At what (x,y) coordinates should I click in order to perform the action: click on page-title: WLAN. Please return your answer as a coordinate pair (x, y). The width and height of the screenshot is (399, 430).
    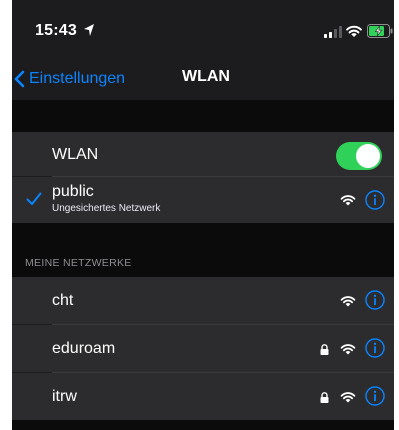
    Looking at the image, I should click on (206, 76).